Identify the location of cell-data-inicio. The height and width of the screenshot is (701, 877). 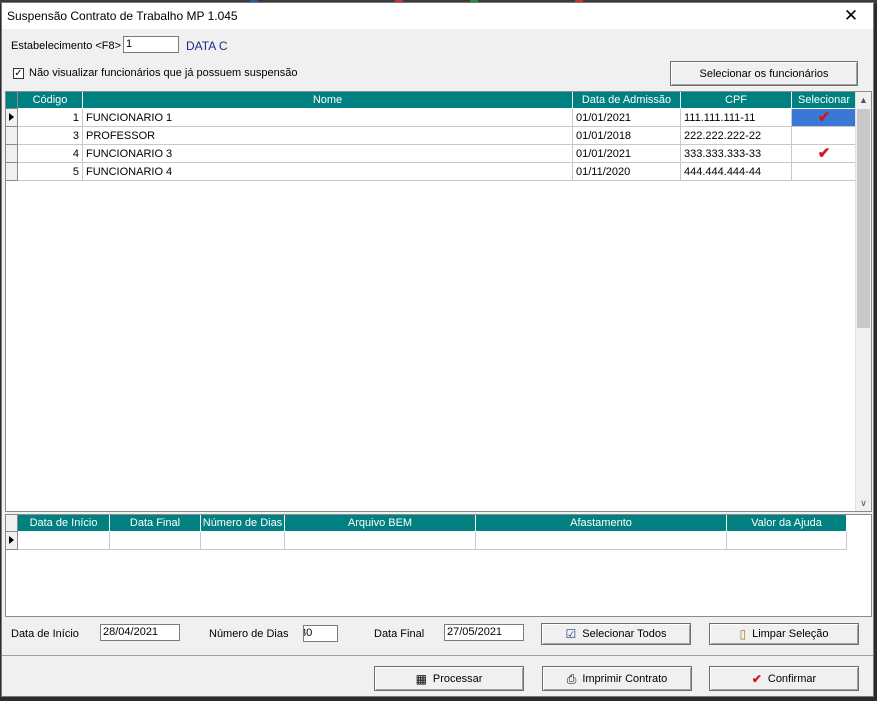
(64, 541).